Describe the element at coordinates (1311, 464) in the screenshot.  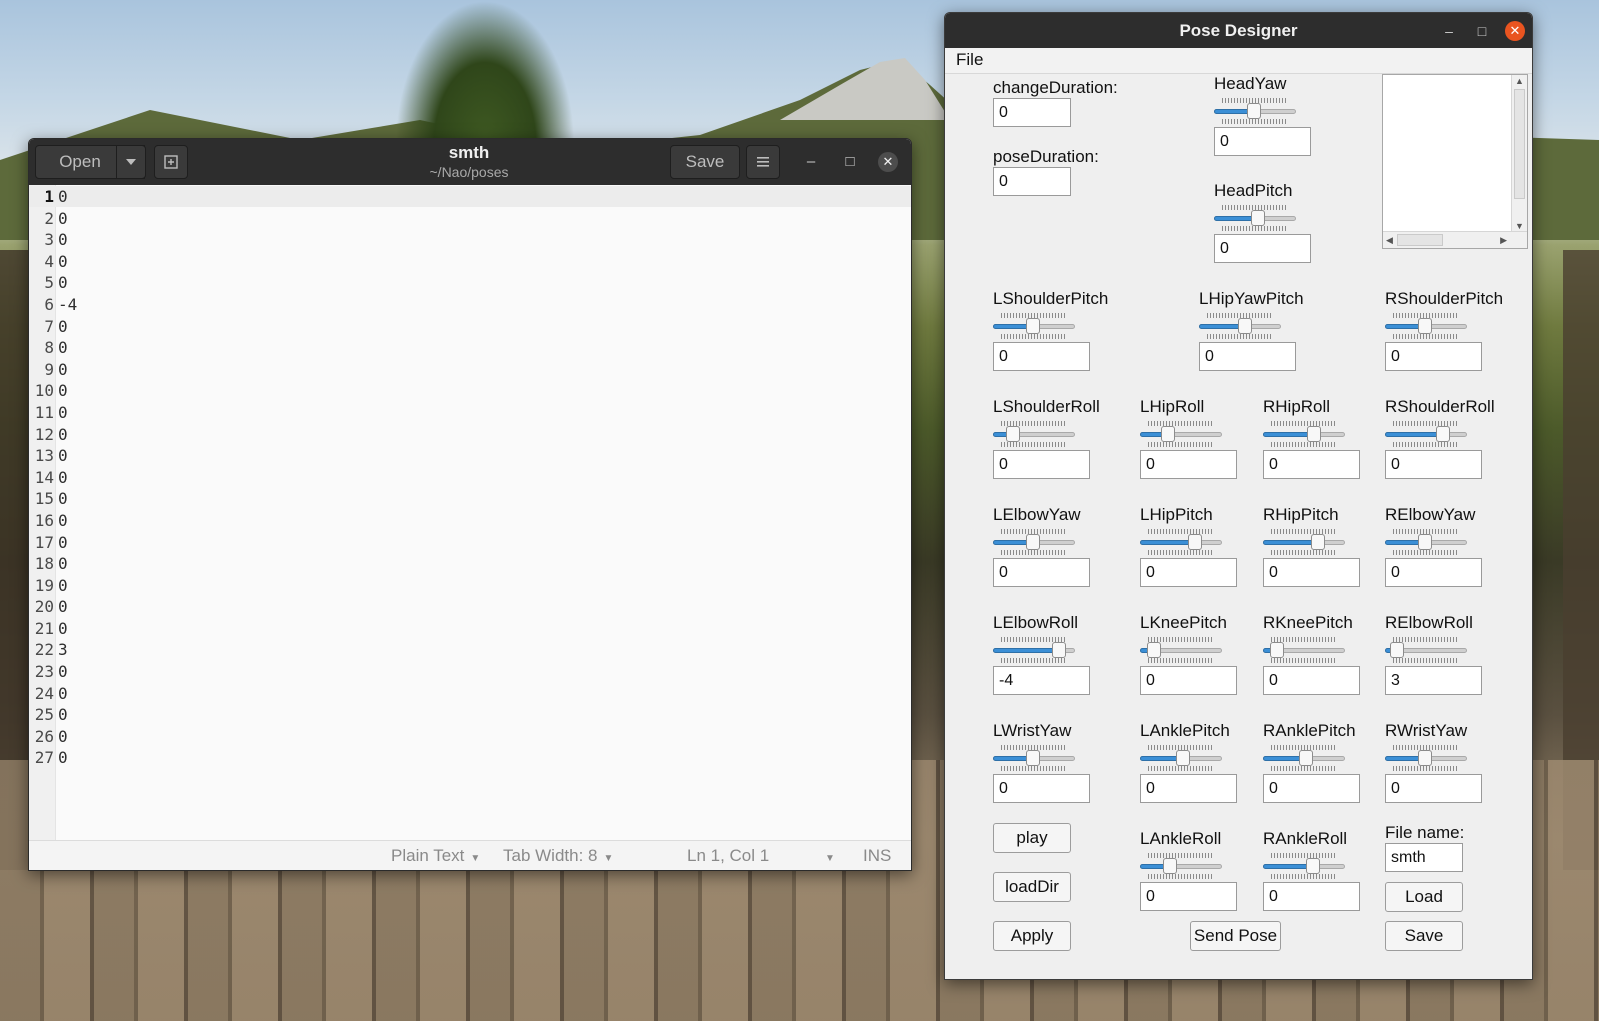
I see `rhip-roll-input: 0` at that location.